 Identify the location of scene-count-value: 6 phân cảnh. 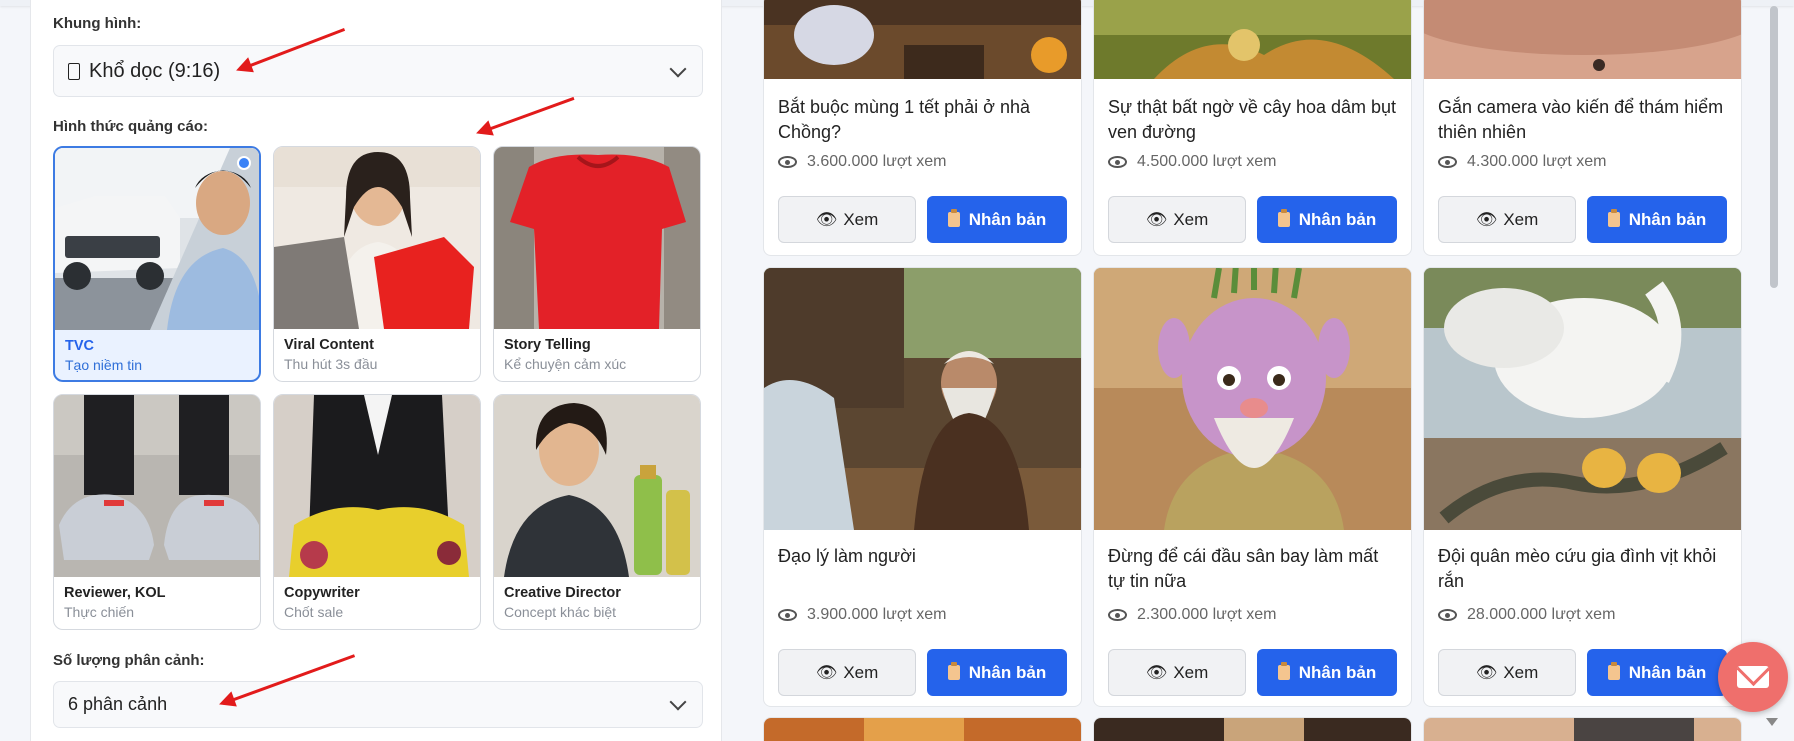
(118, 704).